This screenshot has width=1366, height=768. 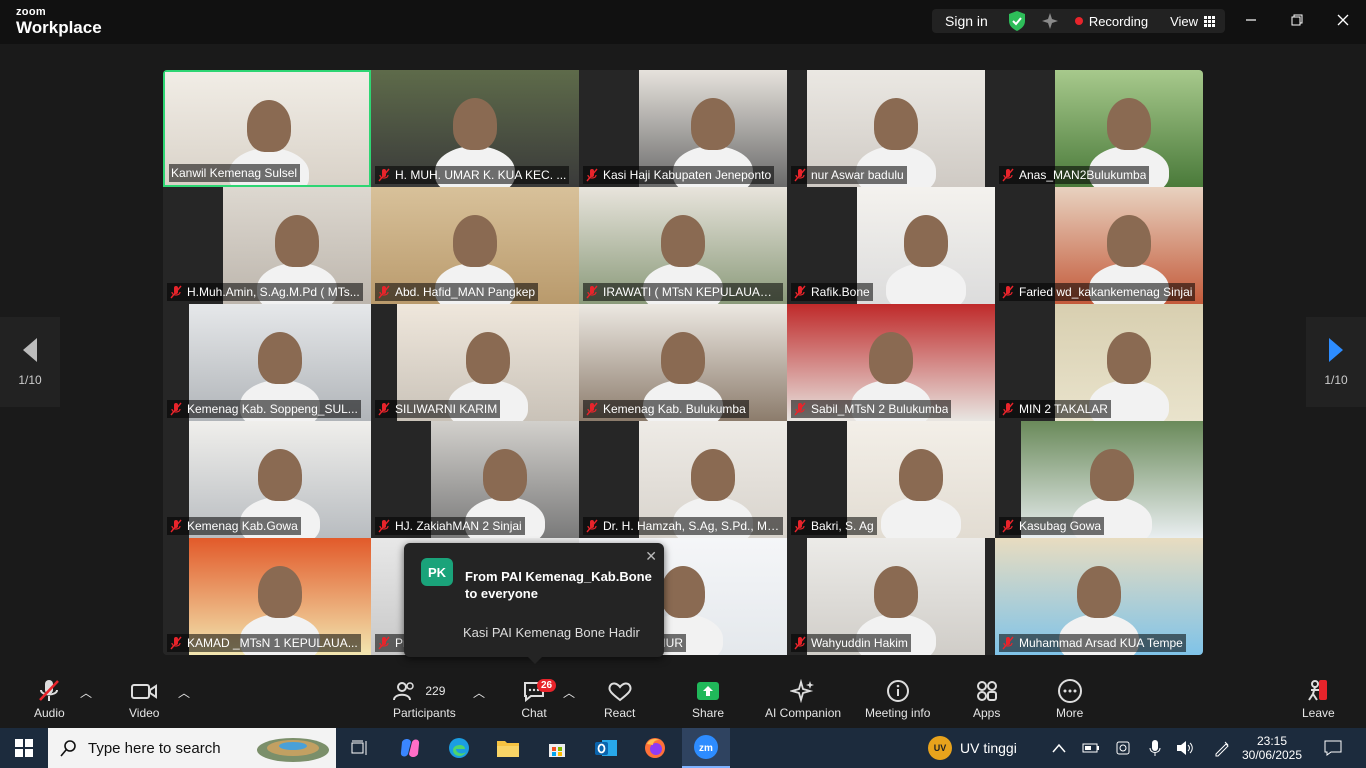 I want to click on chat-label: Chat, so click(x=534, y=713).